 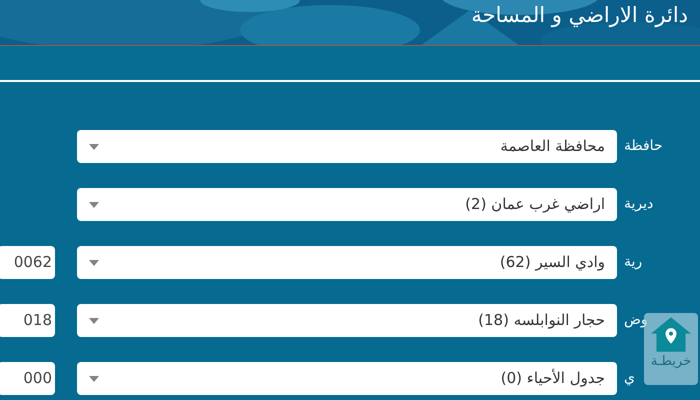 What do you see at coordinates (27, 320) in the screenshot?
I see `code-field: 018` at bounding box center [27, 320].